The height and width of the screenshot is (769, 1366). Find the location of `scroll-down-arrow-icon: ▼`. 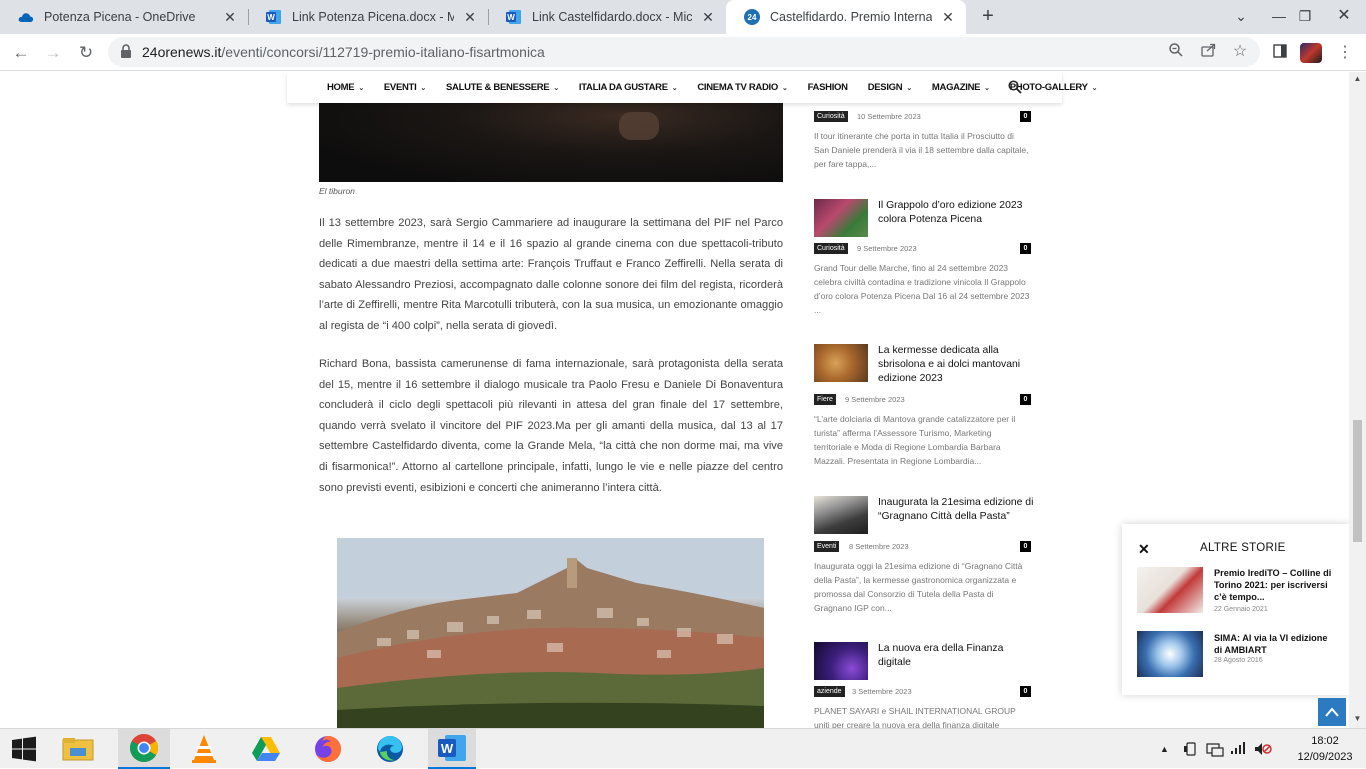

scroll-down-arrow-icon: ▼ is located at coordinates (1357, 718).